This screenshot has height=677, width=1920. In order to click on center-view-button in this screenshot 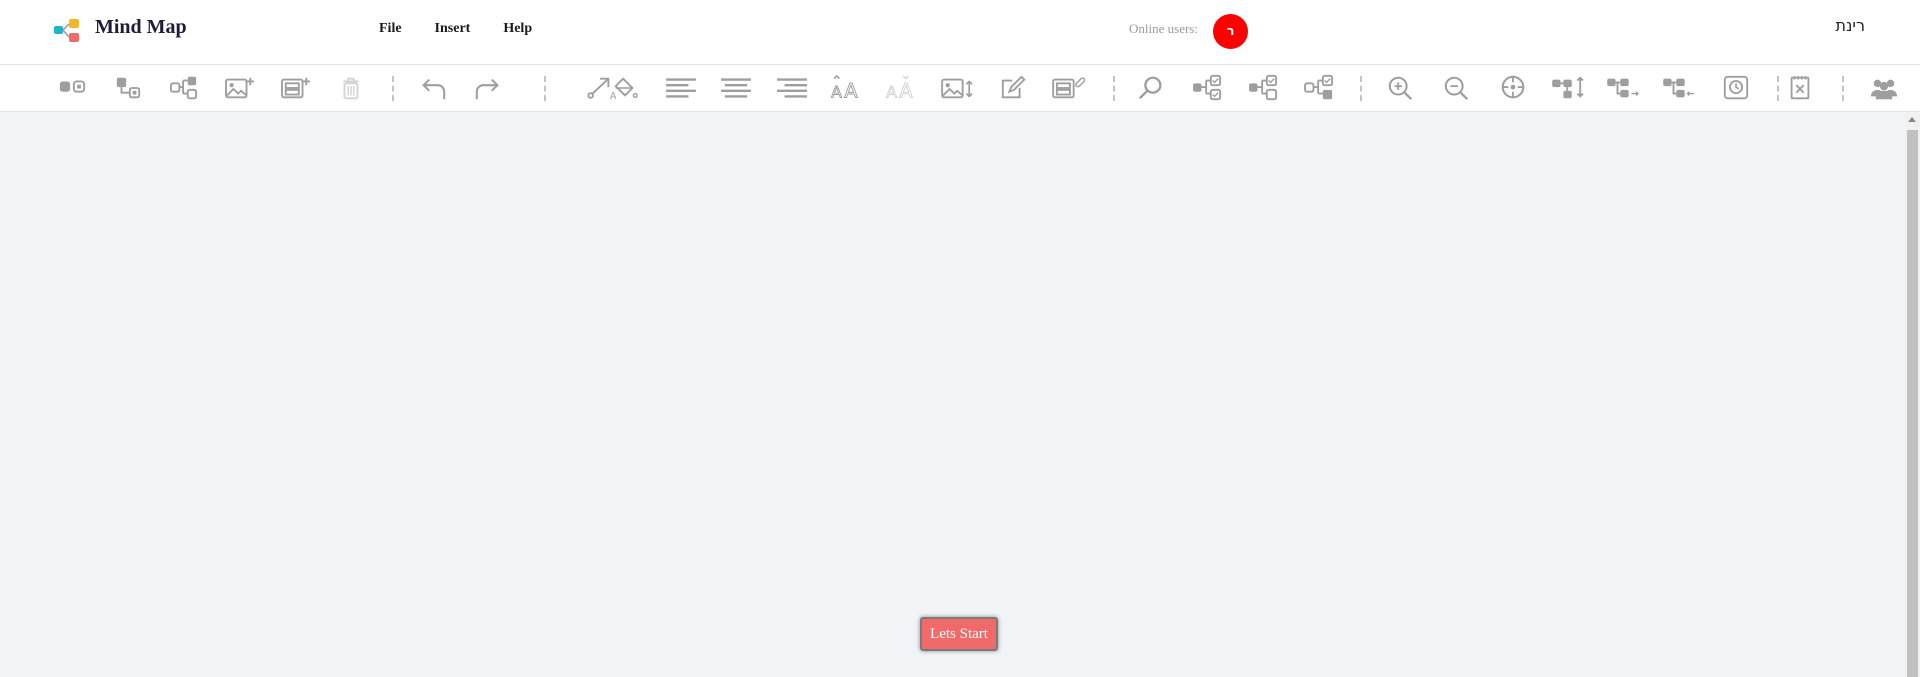, I will do `click(1513, 88)`.